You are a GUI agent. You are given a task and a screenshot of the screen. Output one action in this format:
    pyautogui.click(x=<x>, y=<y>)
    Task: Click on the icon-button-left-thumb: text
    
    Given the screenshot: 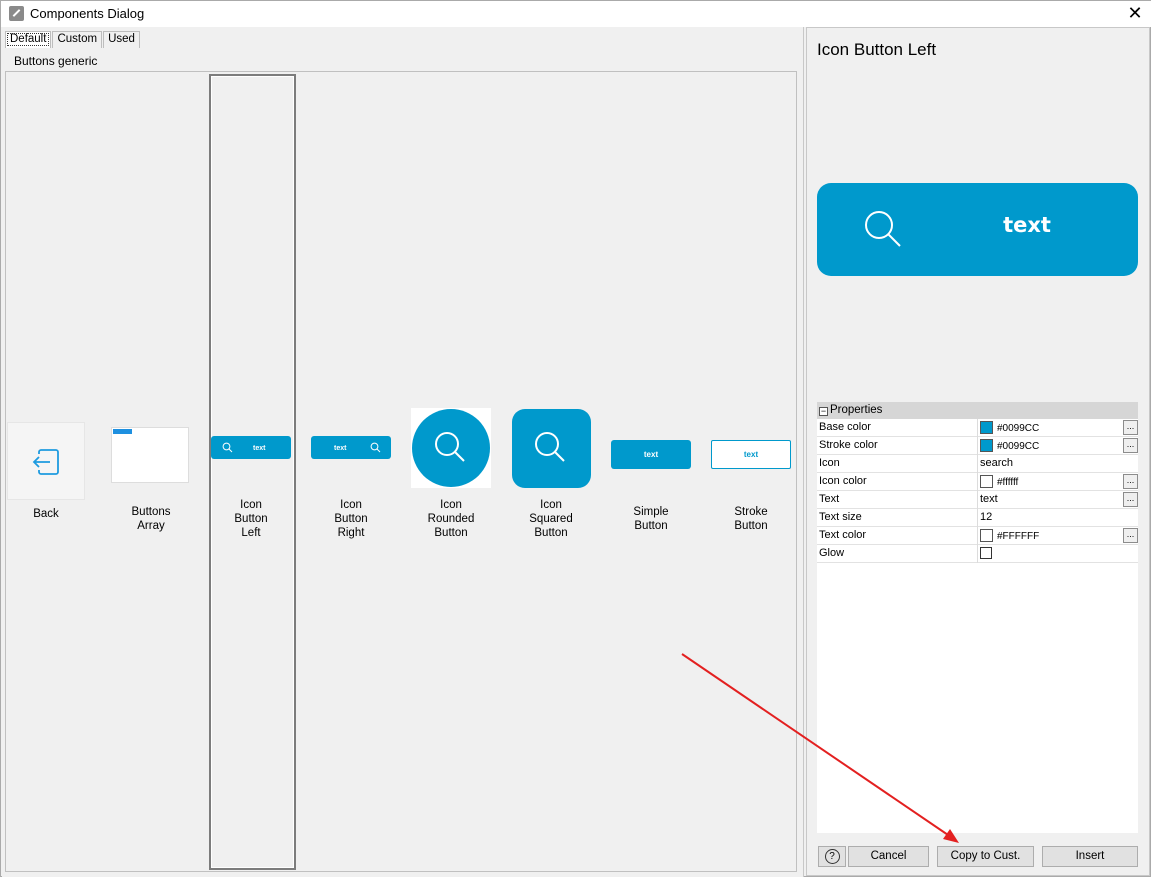 What is the action you would take?
    pyautogui.click(x=251, y=447)
    